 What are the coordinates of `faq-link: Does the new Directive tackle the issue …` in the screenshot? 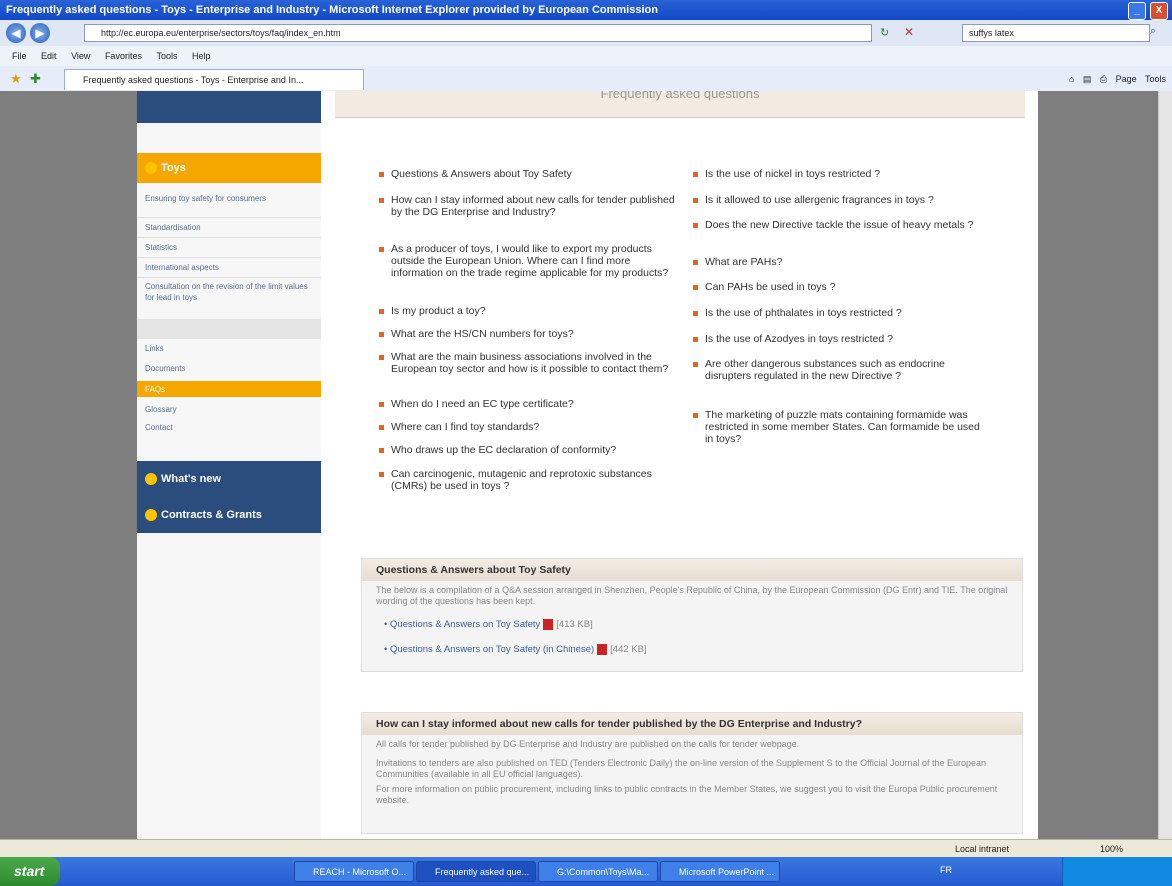 It's located at (838, 225).